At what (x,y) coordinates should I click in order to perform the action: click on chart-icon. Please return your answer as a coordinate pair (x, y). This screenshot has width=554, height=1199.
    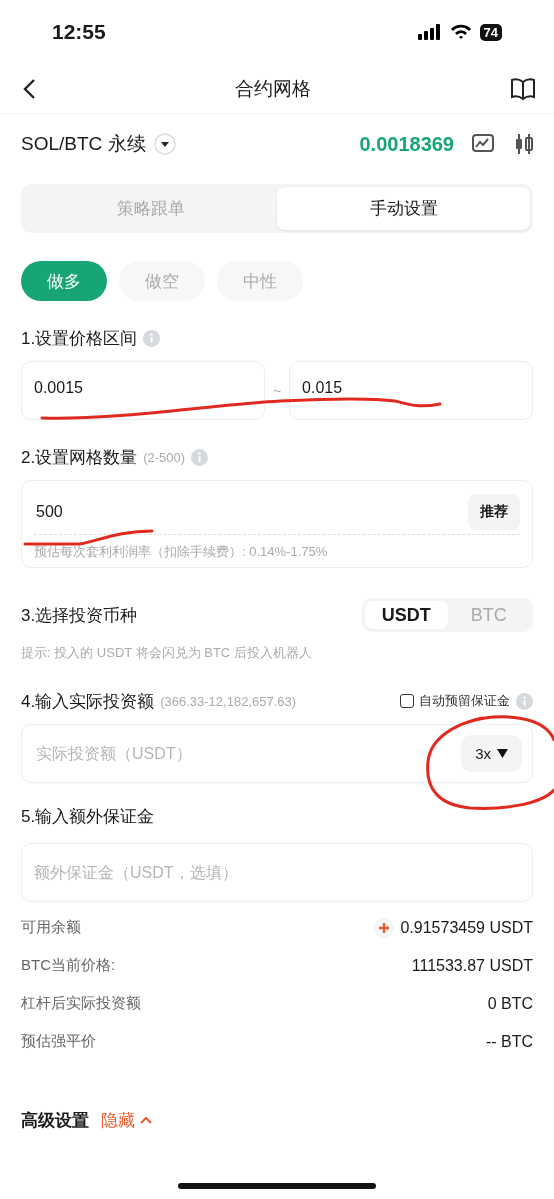
    Looking at the image, I should click on (483, 144).